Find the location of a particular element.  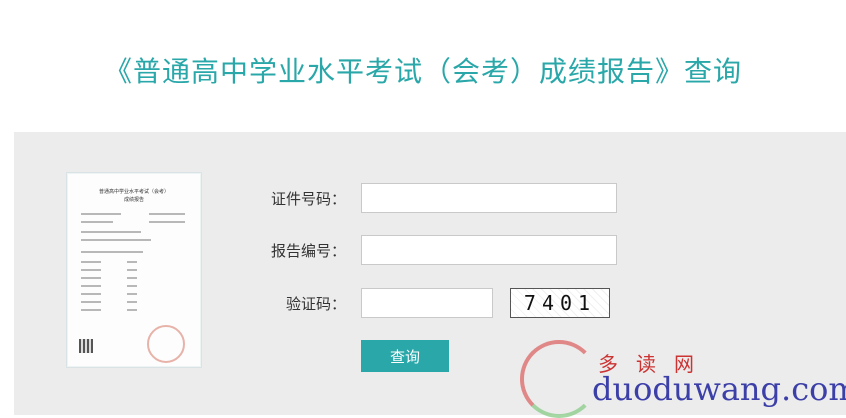

captcha-image: 7401 is located at coordinates (560, 303).